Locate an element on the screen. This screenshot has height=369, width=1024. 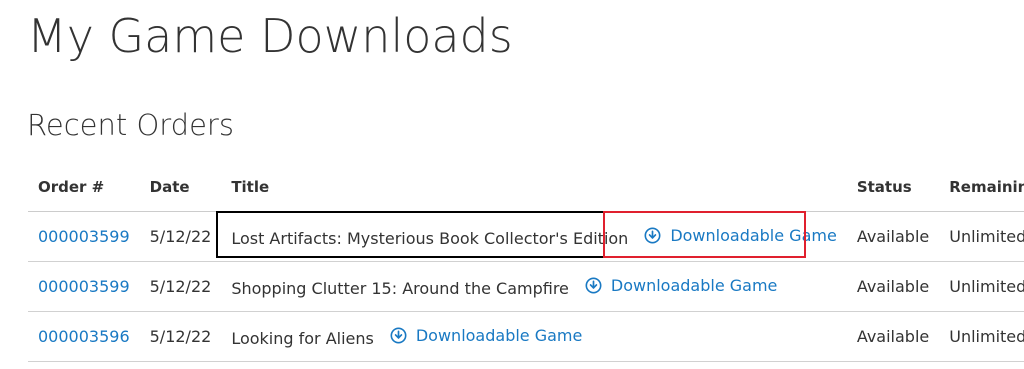
order-number-cell: 000003596 is located at coordinates (84, 336).